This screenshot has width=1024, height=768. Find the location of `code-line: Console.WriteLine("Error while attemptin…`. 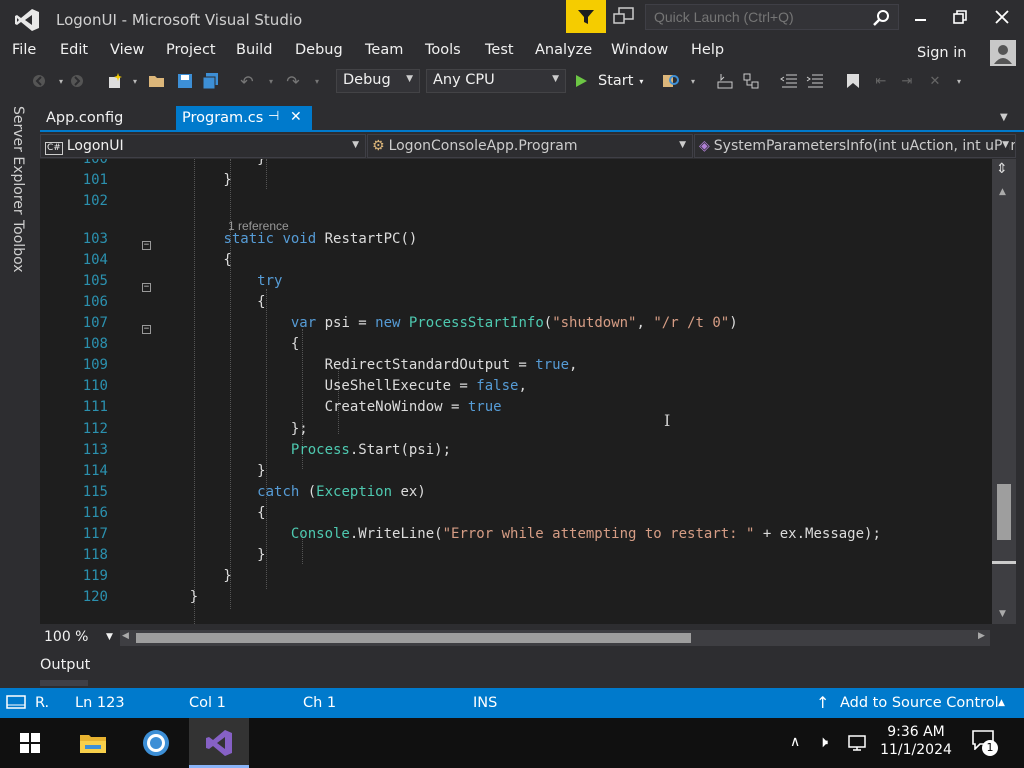

code-line: Console.WriteLine("Error while attemptin… is located at coordinates (518, 534).